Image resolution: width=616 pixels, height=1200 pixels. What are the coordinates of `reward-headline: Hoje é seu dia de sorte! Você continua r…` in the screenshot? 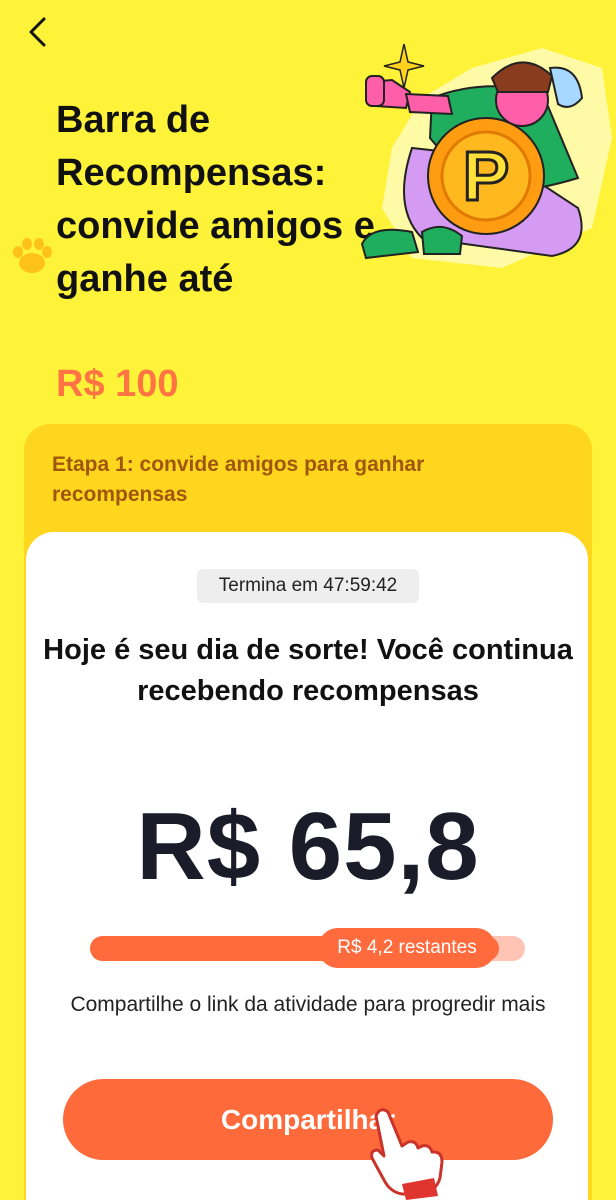 It's located at (308, 670).